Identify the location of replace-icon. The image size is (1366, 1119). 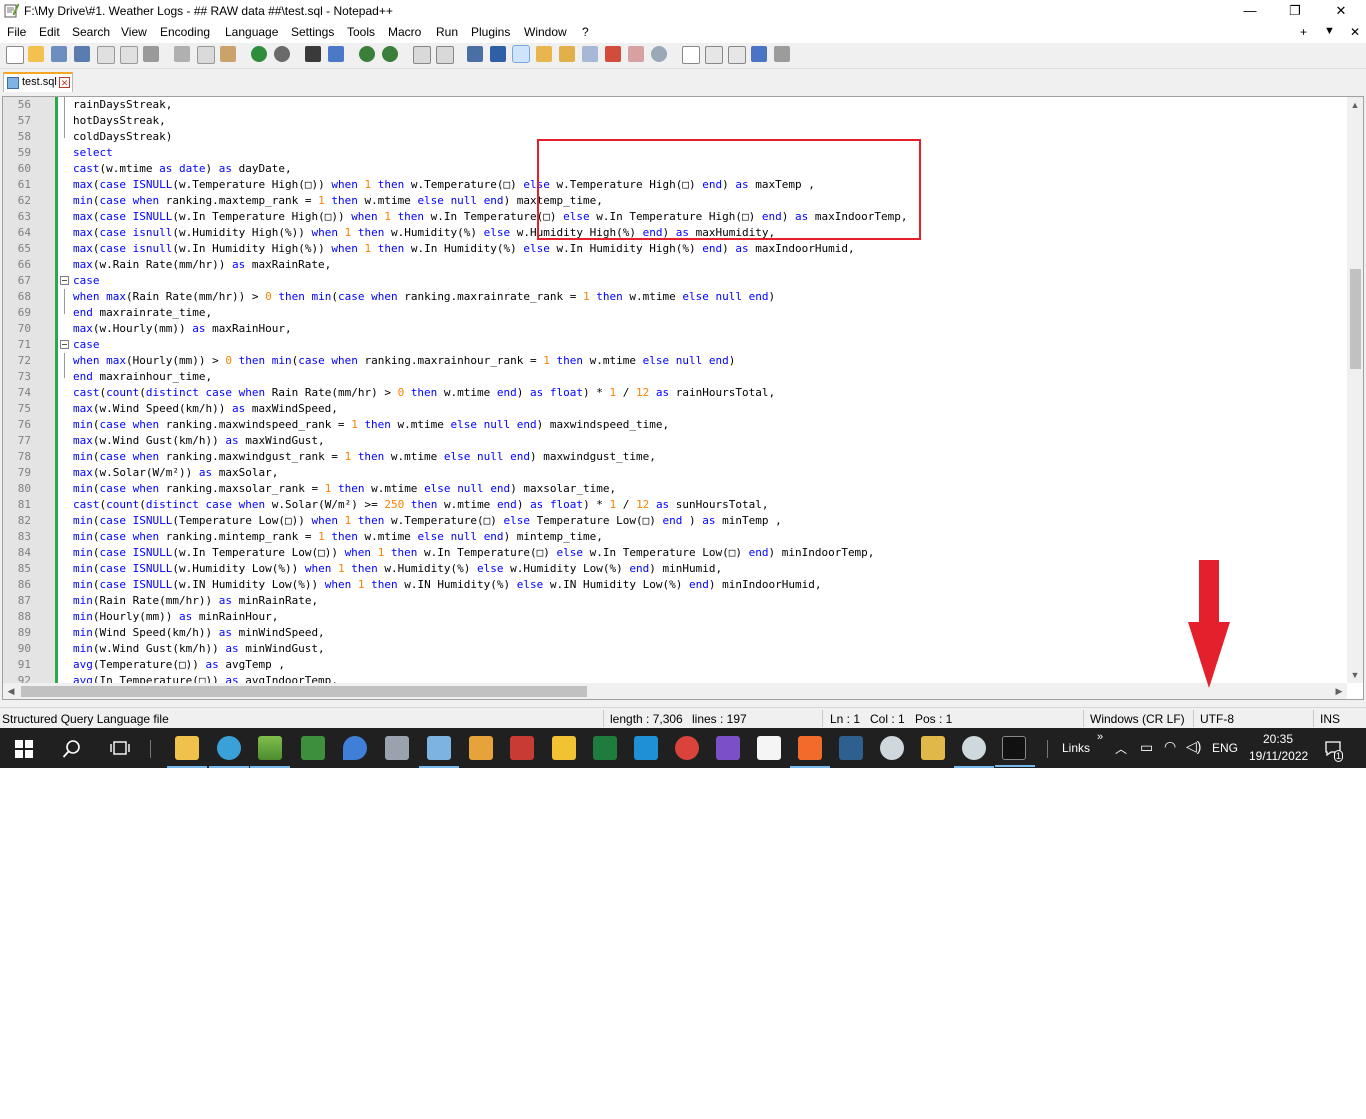
(336, 54).